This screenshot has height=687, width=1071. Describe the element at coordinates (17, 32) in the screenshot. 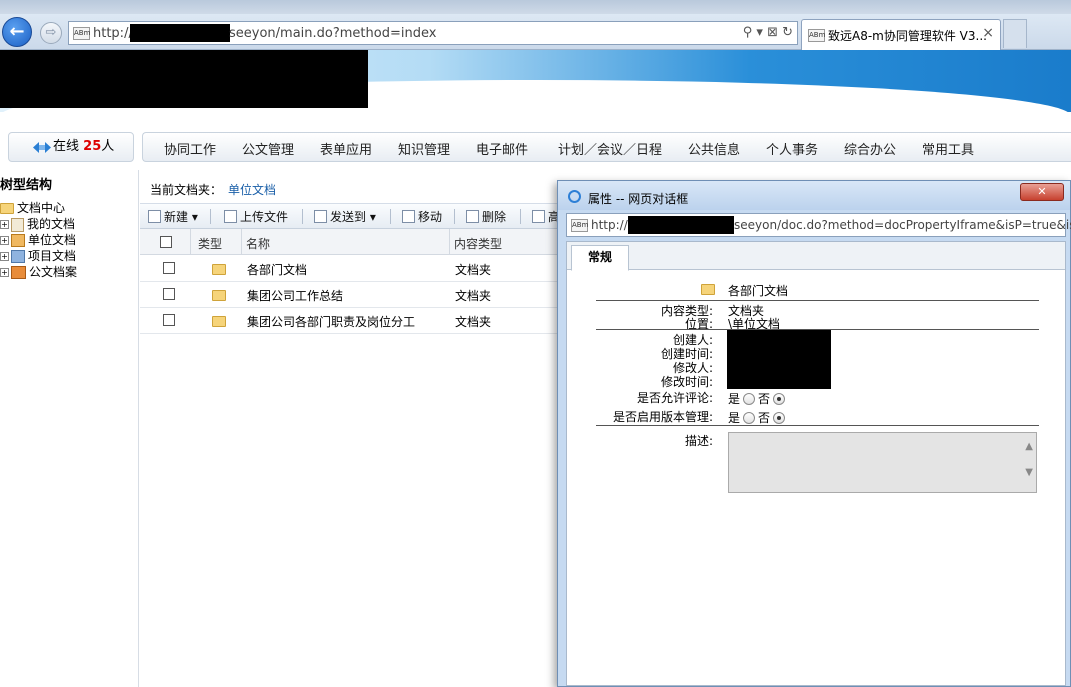

I see `back-button: ←` at that location.